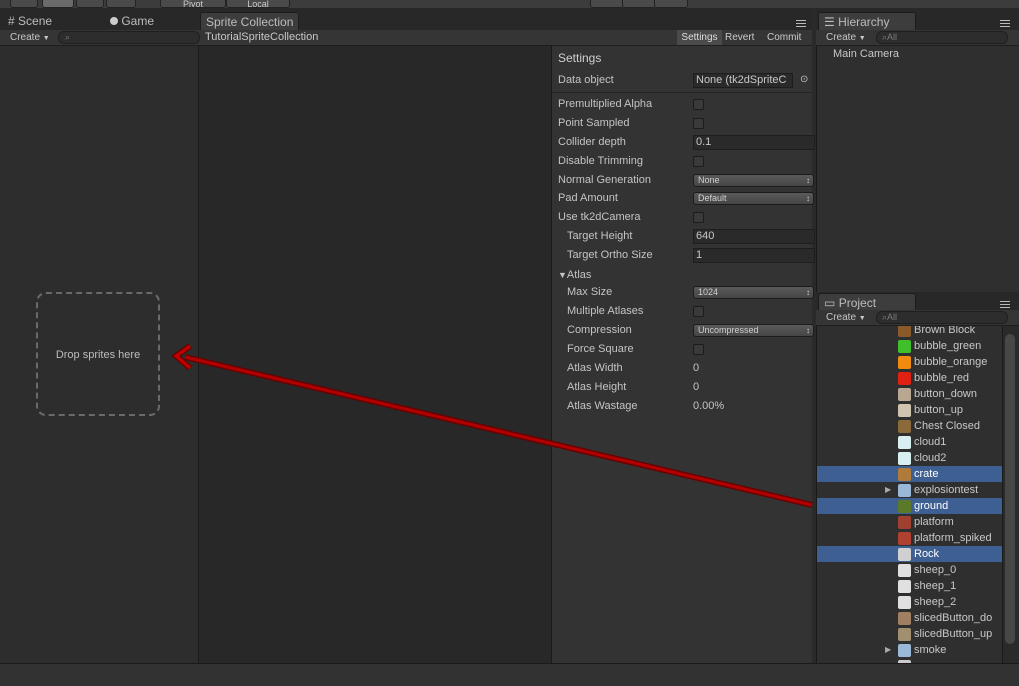 Image resolution: width=1019 pixels, height=686 pixels. What do you see at coordinates (910, 506) in the screenshot?
I see `project-item: ground` at bounding box center [910, 506].